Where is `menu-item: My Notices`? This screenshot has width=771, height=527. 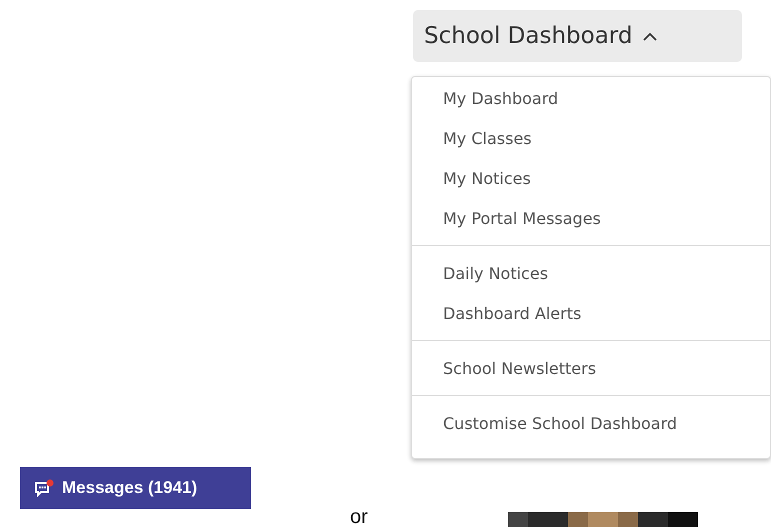
menu-item: My Notices is located at coordinates (591, 179).